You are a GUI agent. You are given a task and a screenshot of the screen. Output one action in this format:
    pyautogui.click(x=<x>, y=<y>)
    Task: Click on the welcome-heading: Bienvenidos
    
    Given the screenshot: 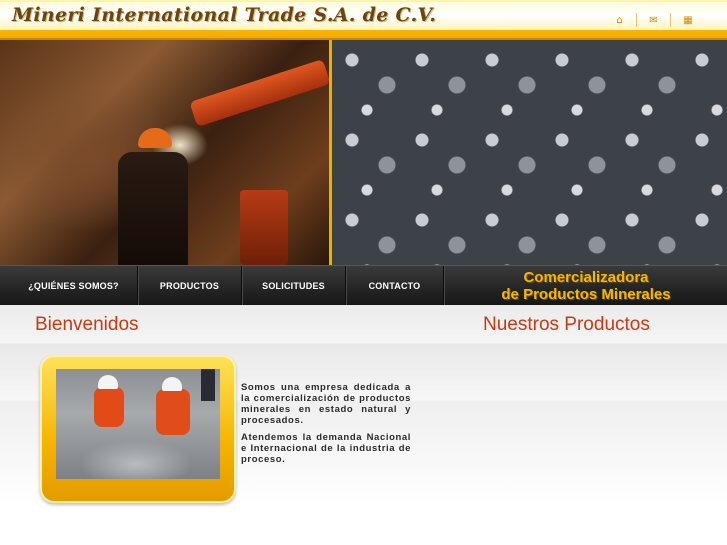 What is the action you would take?
    pyautogui.click(x=87, y=324)
    